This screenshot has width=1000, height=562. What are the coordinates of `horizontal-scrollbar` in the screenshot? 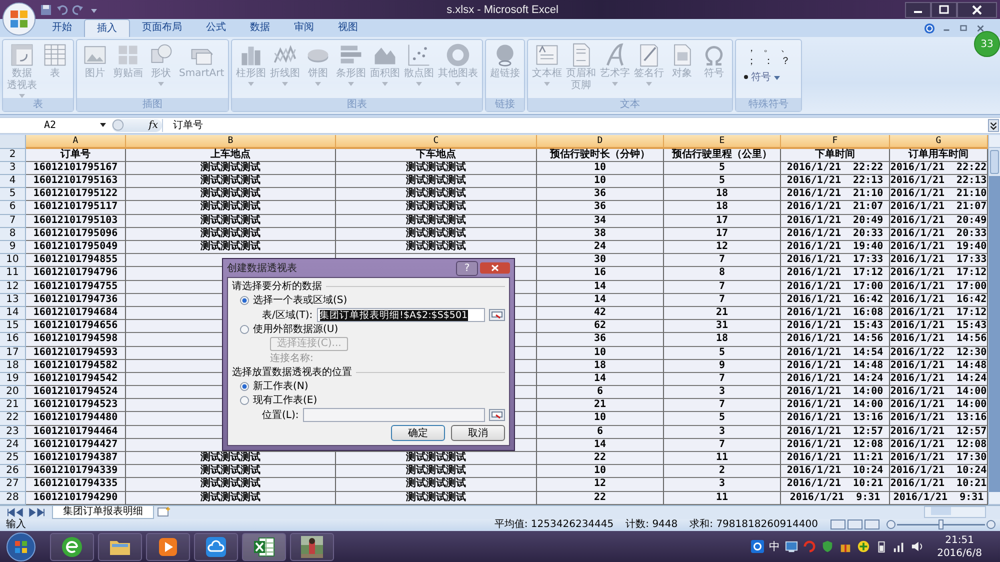 It's located at (955, 512).